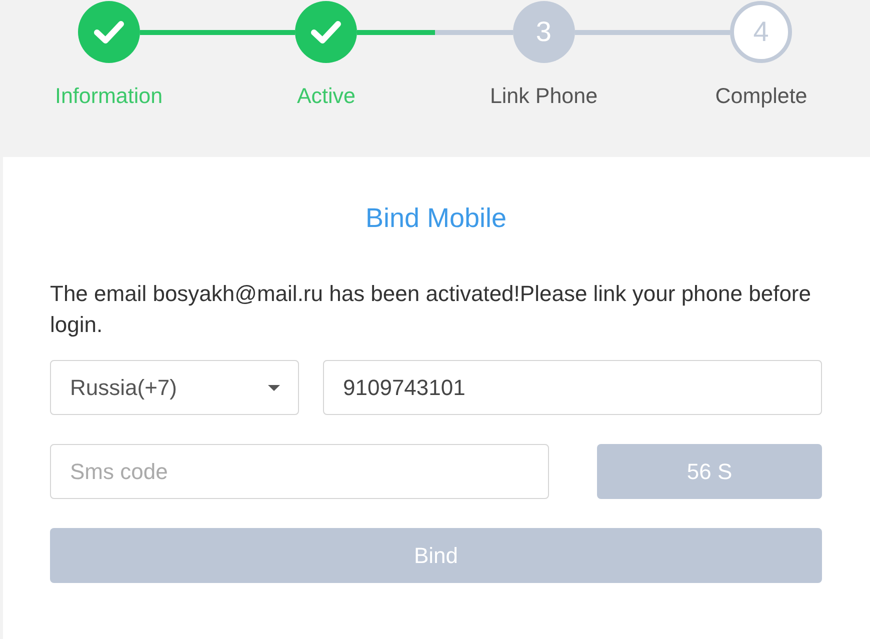 Image resolution: width=870 pixels, height=639 pixels. Describe the element at coordinates (572, 387) in the screenshot. I see `phone-input: 9109743101` at that location.